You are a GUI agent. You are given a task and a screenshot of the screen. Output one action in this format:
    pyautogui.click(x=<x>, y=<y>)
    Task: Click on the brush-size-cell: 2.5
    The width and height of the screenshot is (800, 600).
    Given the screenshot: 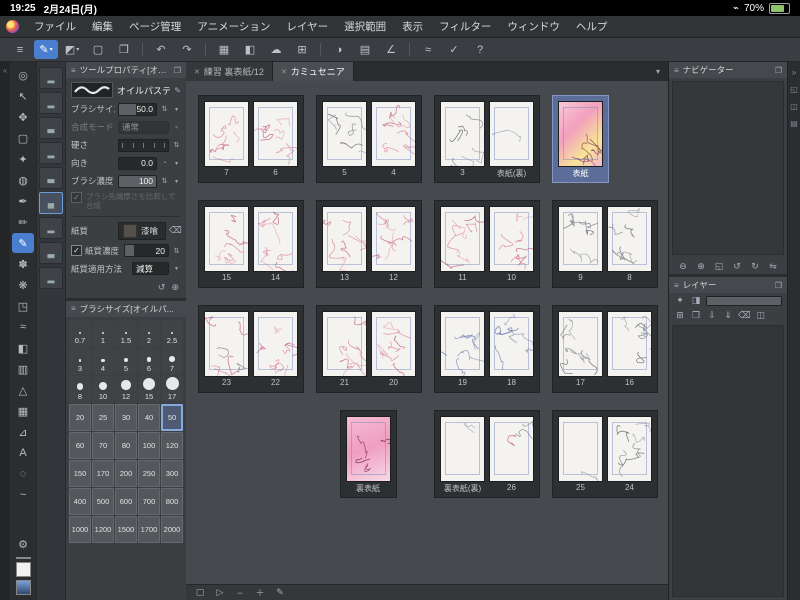 What is the action you would take?
    pyautogui.click(x=172, y=333)
    